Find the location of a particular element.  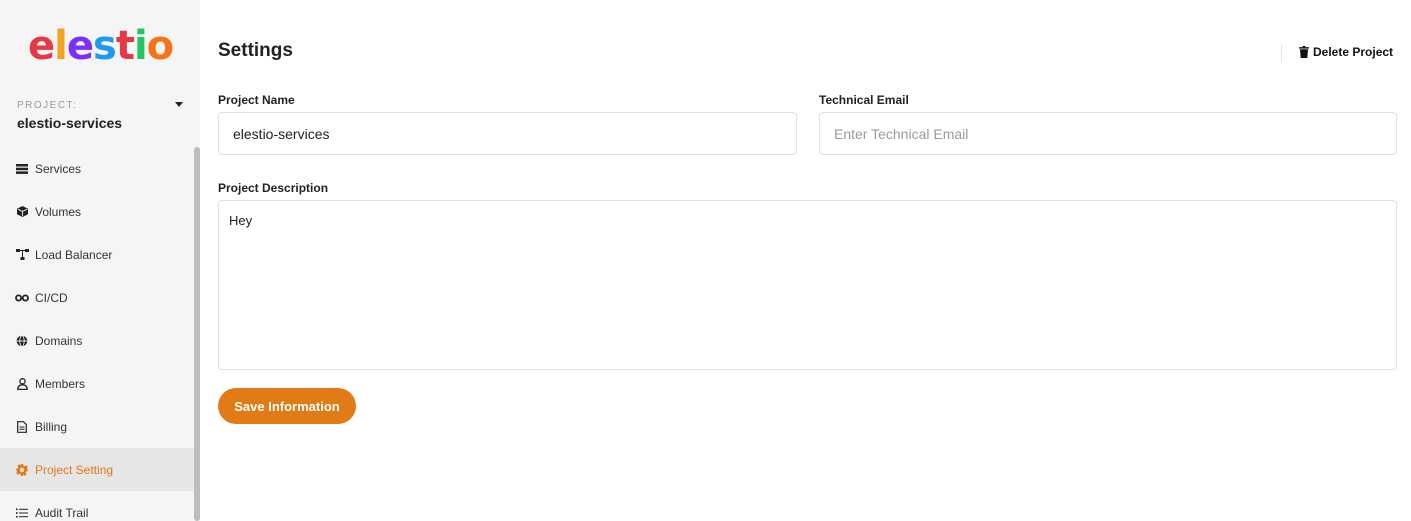

globe-icon is located at coordinates (22, 341).